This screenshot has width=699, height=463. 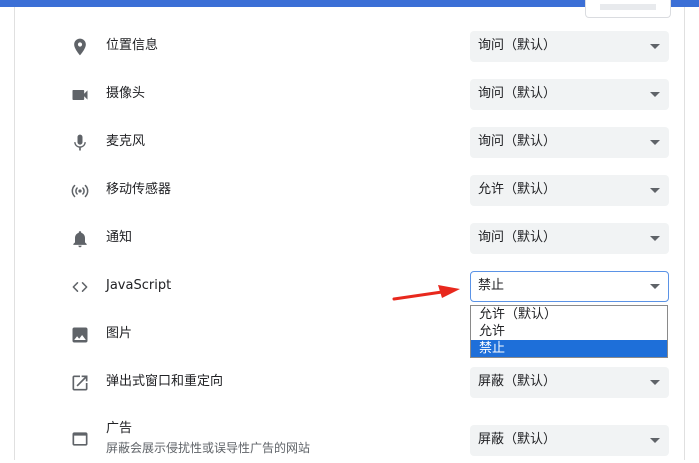 I want to click on ad-window-icon, so click(x=80, y=439).